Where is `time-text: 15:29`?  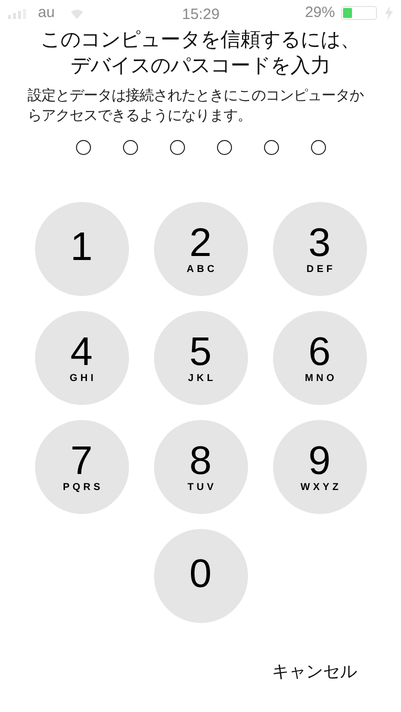 time-text: 15:29 is located at coordinates (201, 15).